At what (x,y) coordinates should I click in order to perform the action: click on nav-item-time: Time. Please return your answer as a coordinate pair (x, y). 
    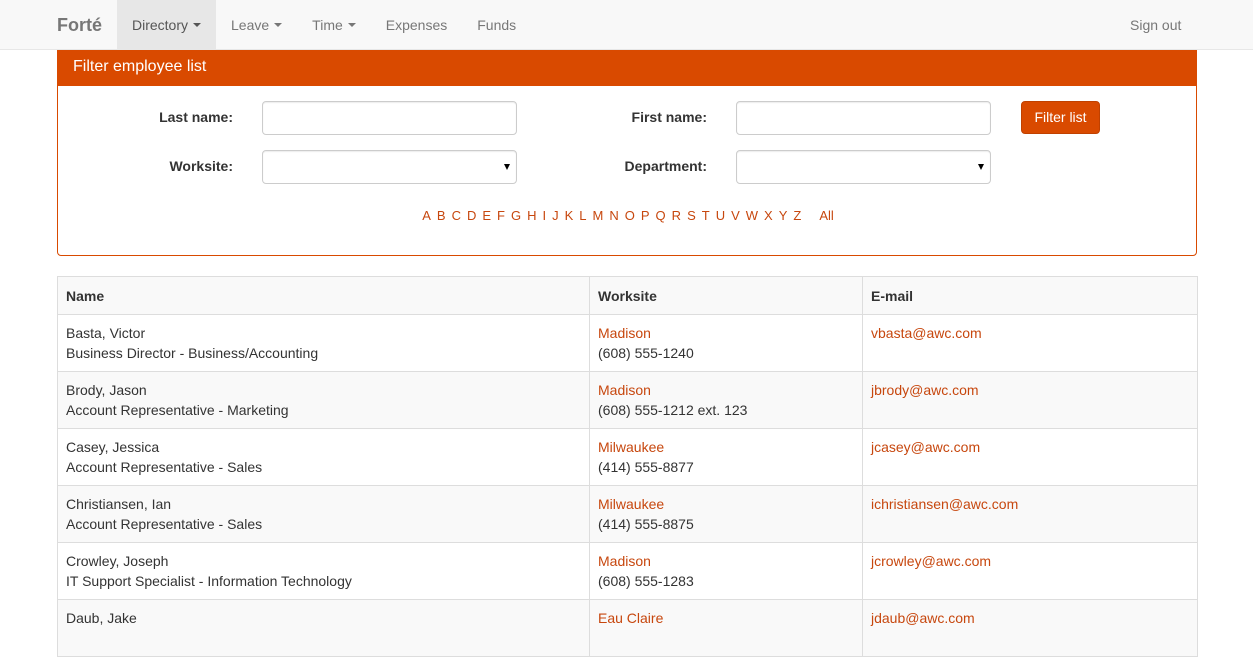
    Looking at the image, I should click on (334, 25).